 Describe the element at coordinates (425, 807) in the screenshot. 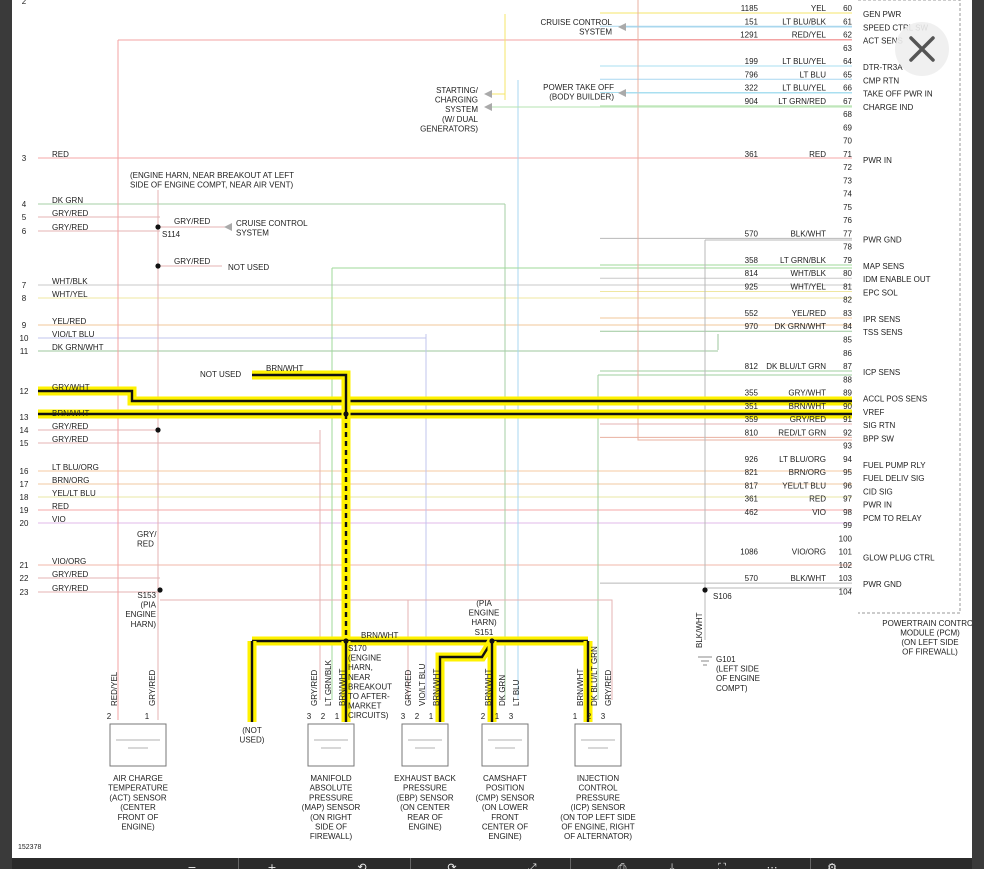

I see `sensor-ebp-label: (ON CENTER` at that location.